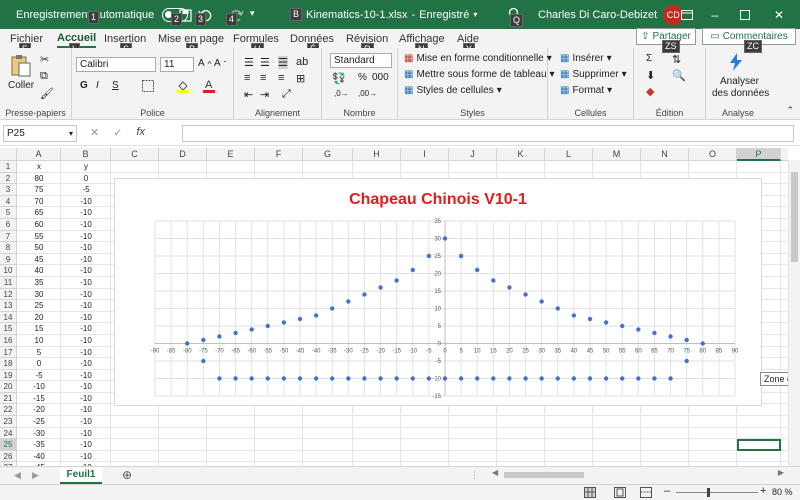  What do you see at coordinates (39, 457) in the screenshot?
I see `cell-a: -40` at bounding box center [39, 457].